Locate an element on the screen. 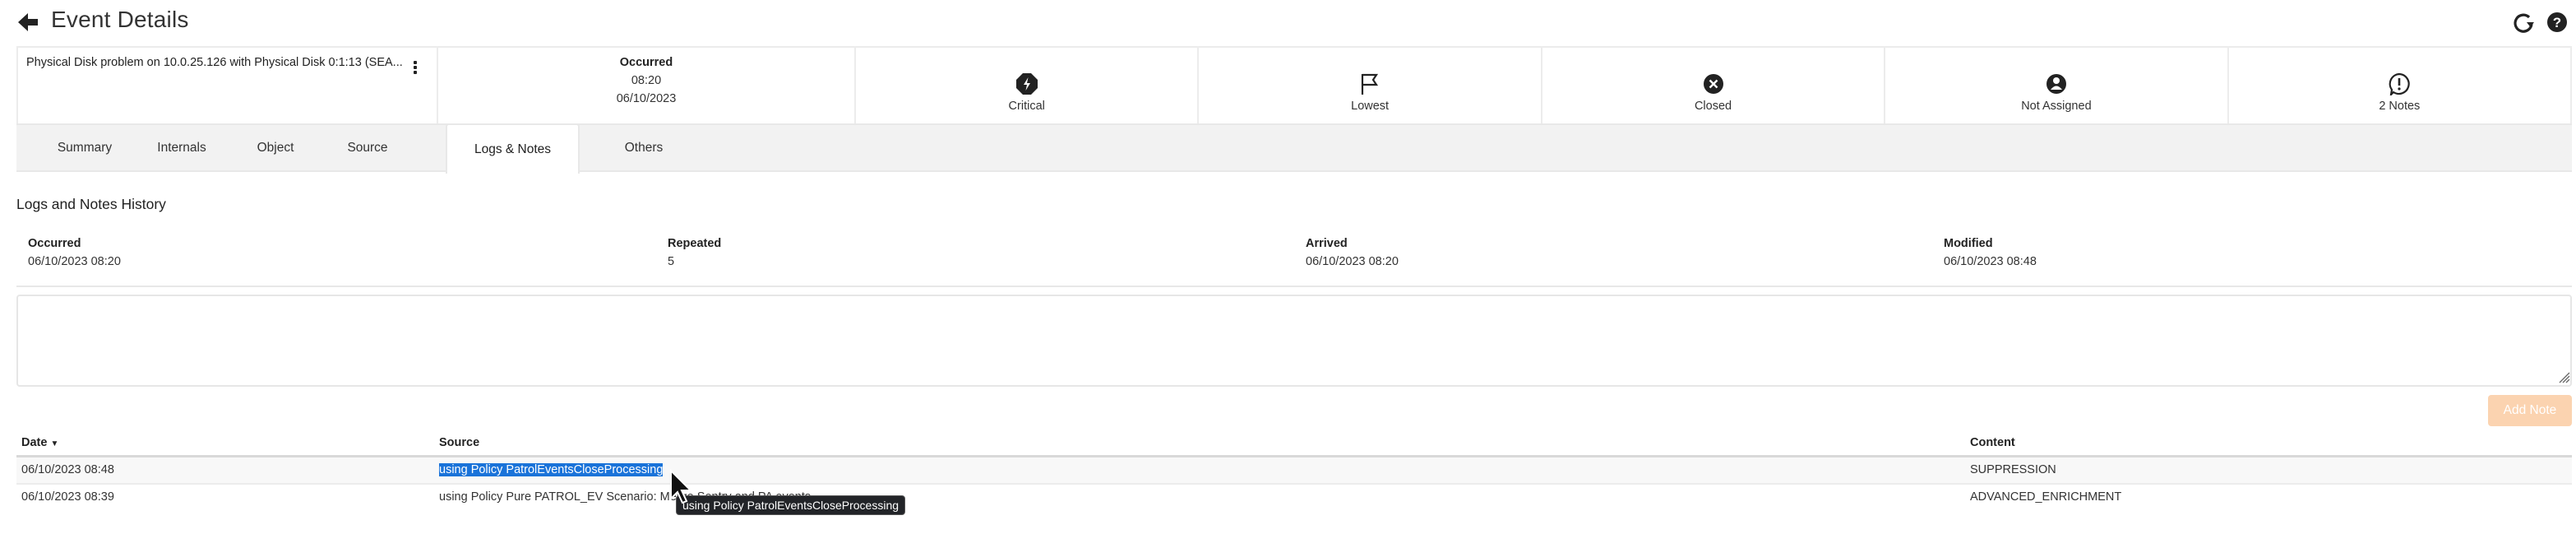 Image resolution: width=2576 pixels, height=548 pixels. field-value: 06/10/2023 08:48 is located at coordinates (1990, 261).